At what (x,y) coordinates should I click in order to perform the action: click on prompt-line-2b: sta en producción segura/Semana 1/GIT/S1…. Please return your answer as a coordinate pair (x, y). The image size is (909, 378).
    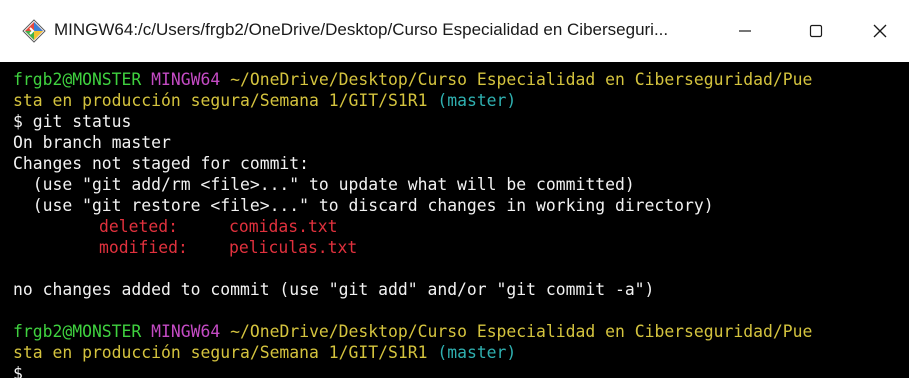
    Looking at the image, I should click on (264, 353).